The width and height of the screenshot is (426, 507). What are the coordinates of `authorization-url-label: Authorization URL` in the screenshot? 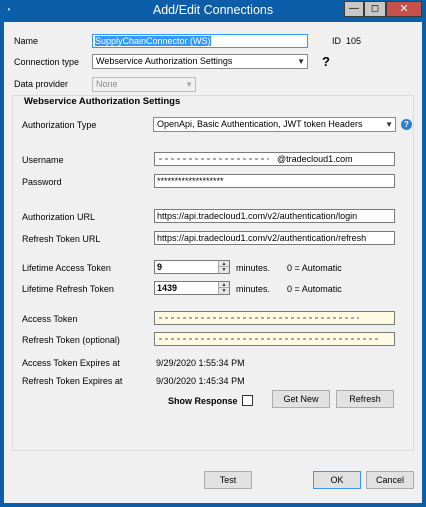 It's located at (59, 217).